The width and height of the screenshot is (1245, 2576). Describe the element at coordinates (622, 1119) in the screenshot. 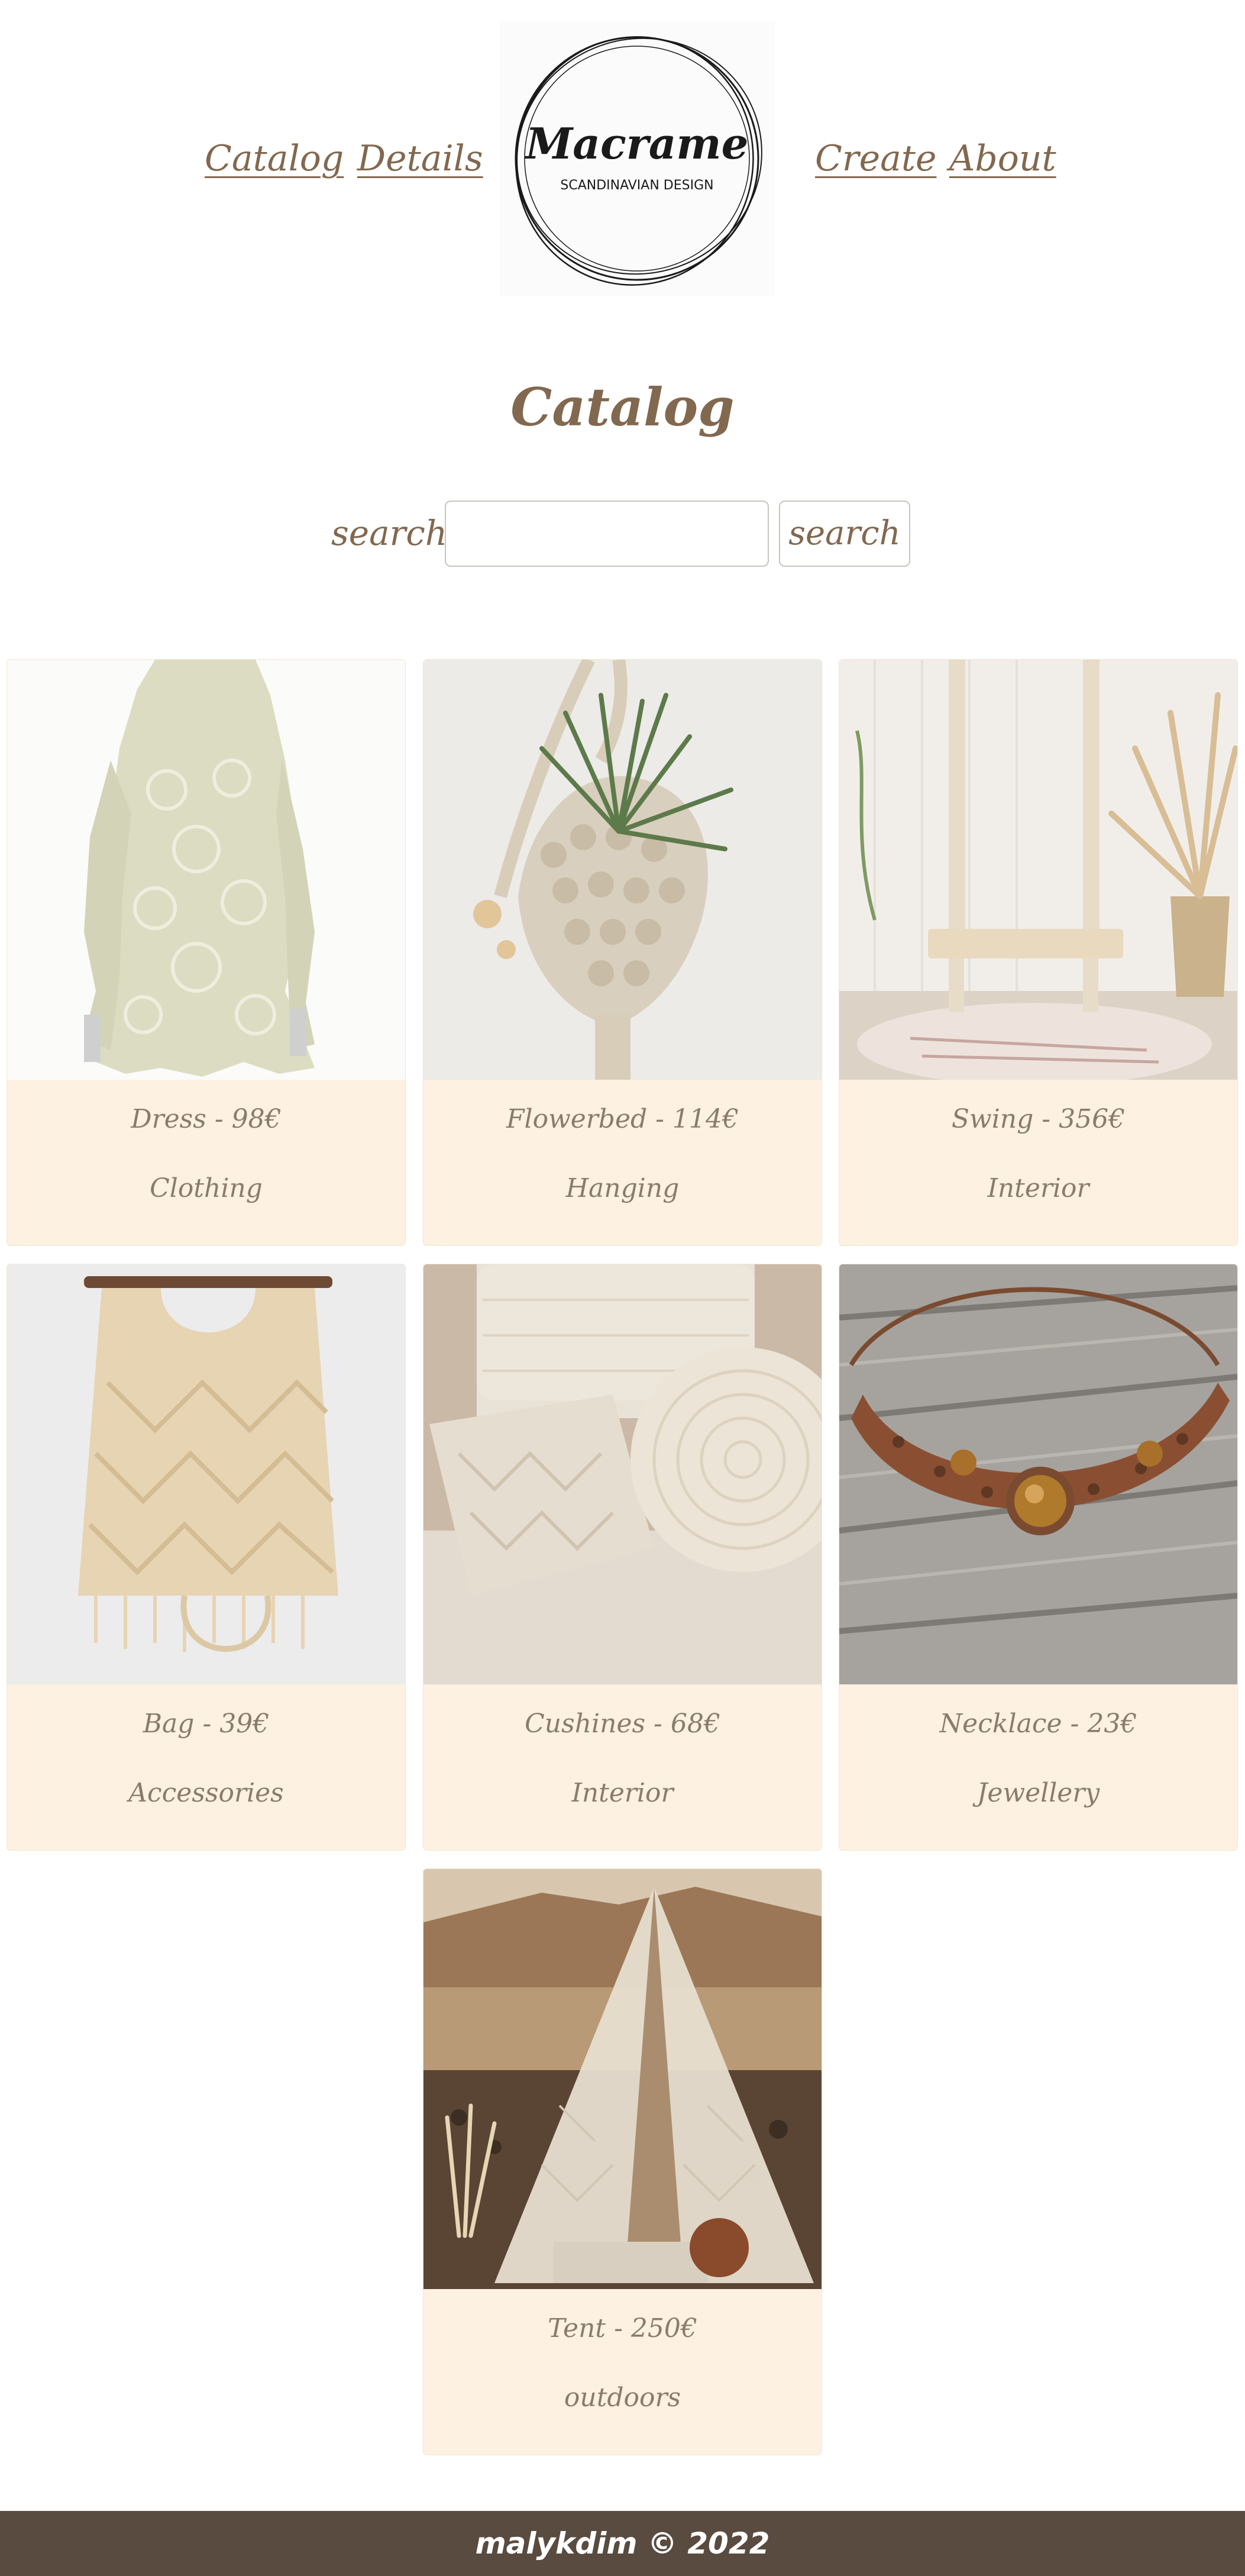

I see `product-title: Flowerbed - 114€` at that location.